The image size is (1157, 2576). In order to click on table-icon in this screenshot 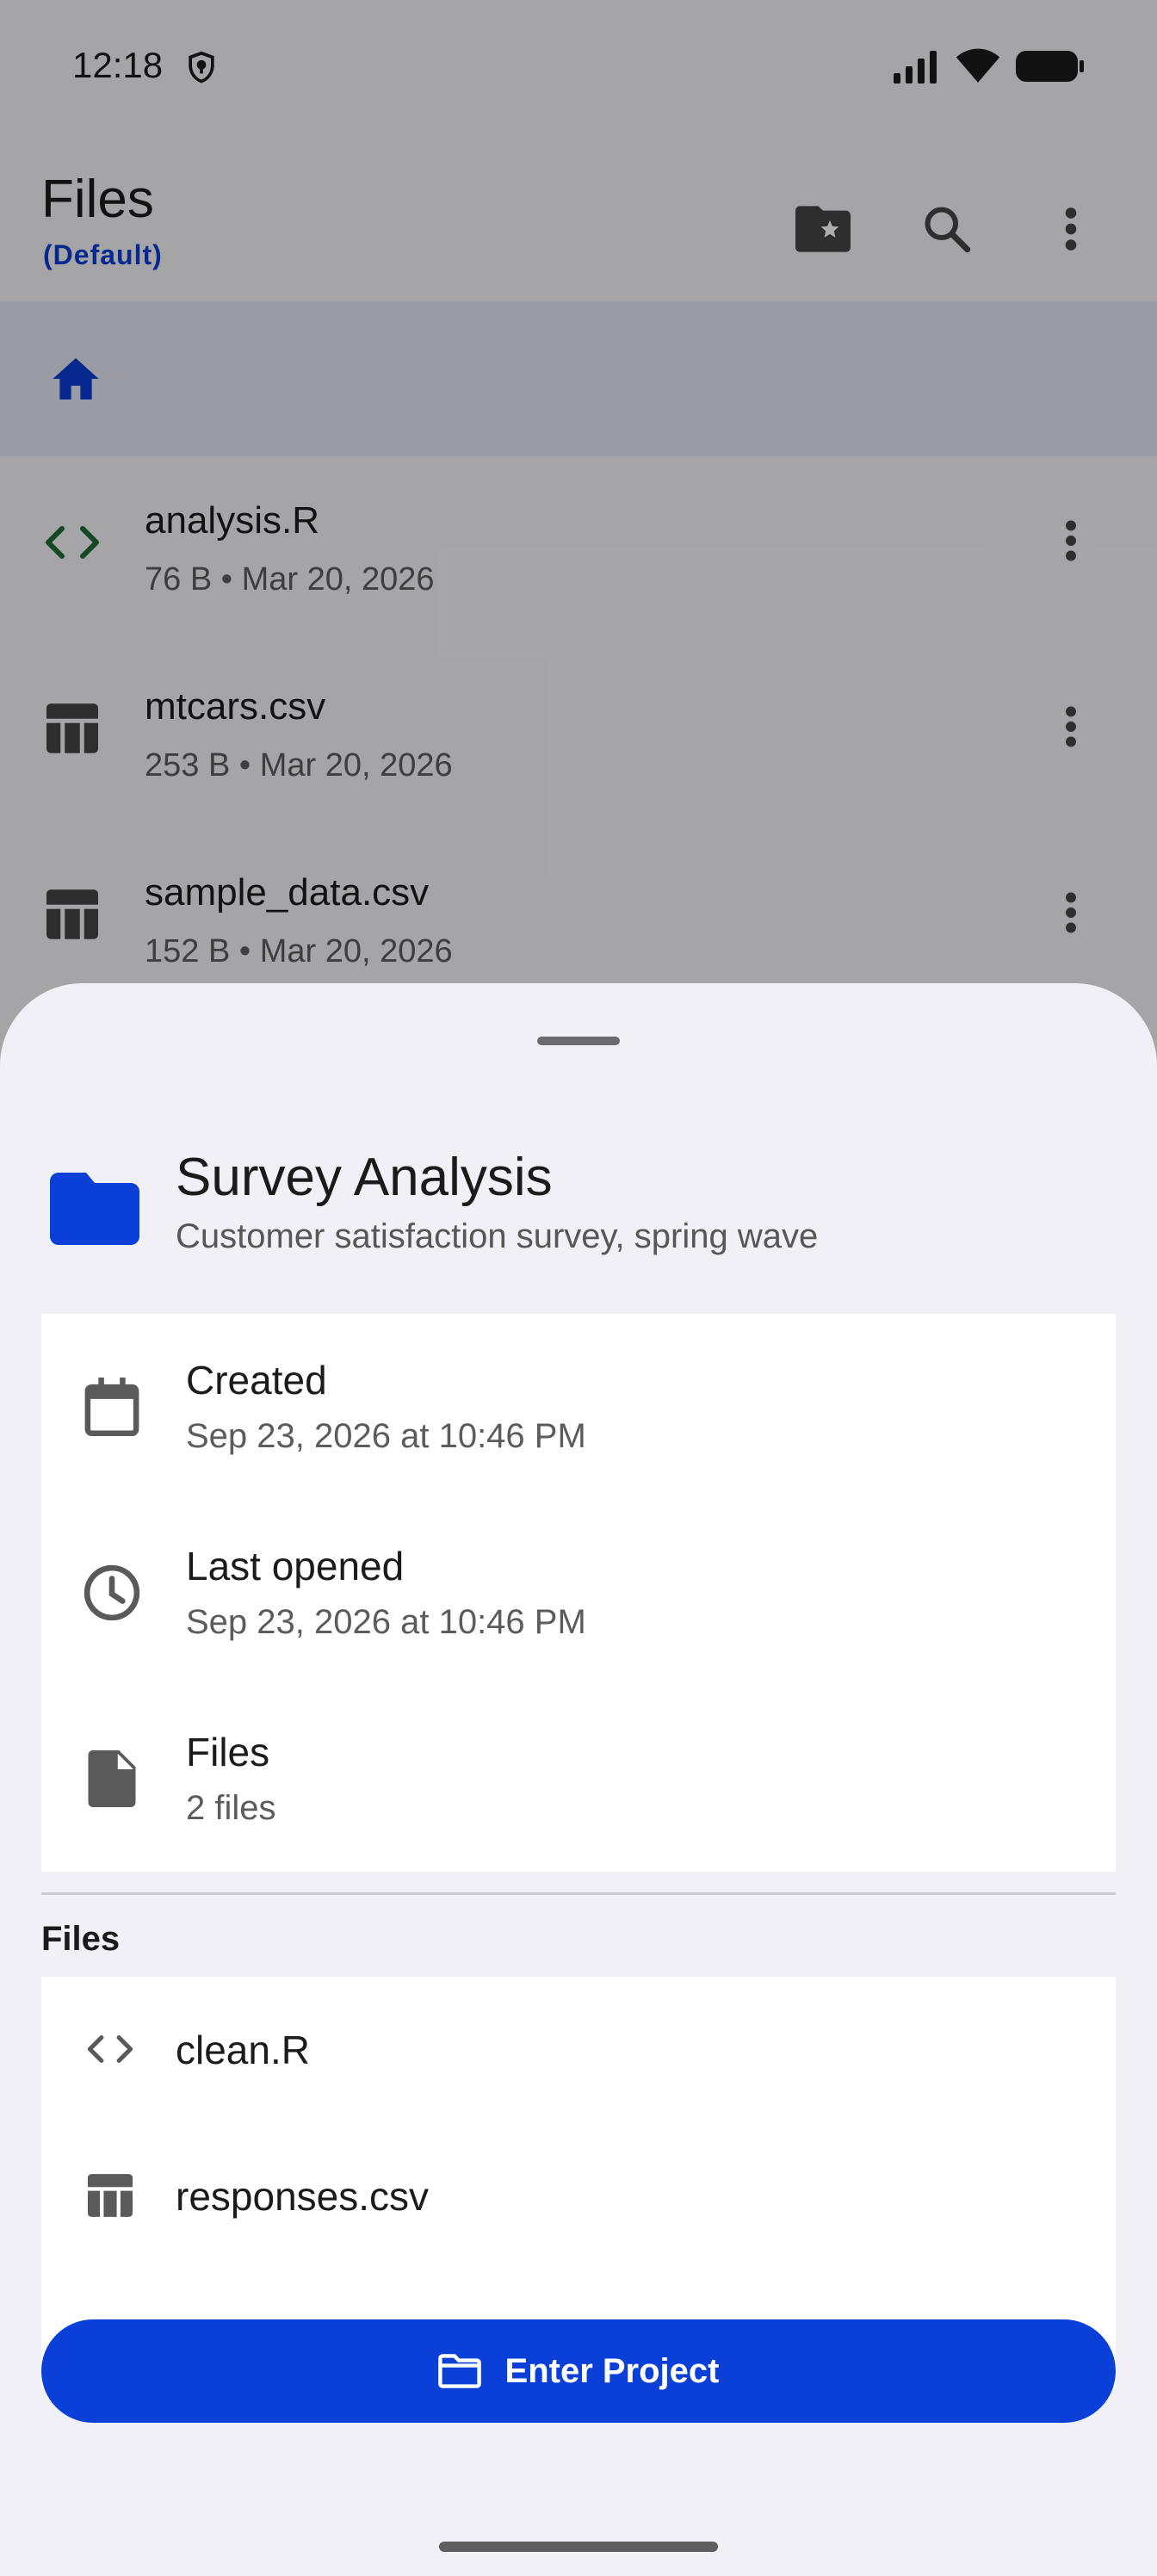, I will do `click(110, 2195)`.